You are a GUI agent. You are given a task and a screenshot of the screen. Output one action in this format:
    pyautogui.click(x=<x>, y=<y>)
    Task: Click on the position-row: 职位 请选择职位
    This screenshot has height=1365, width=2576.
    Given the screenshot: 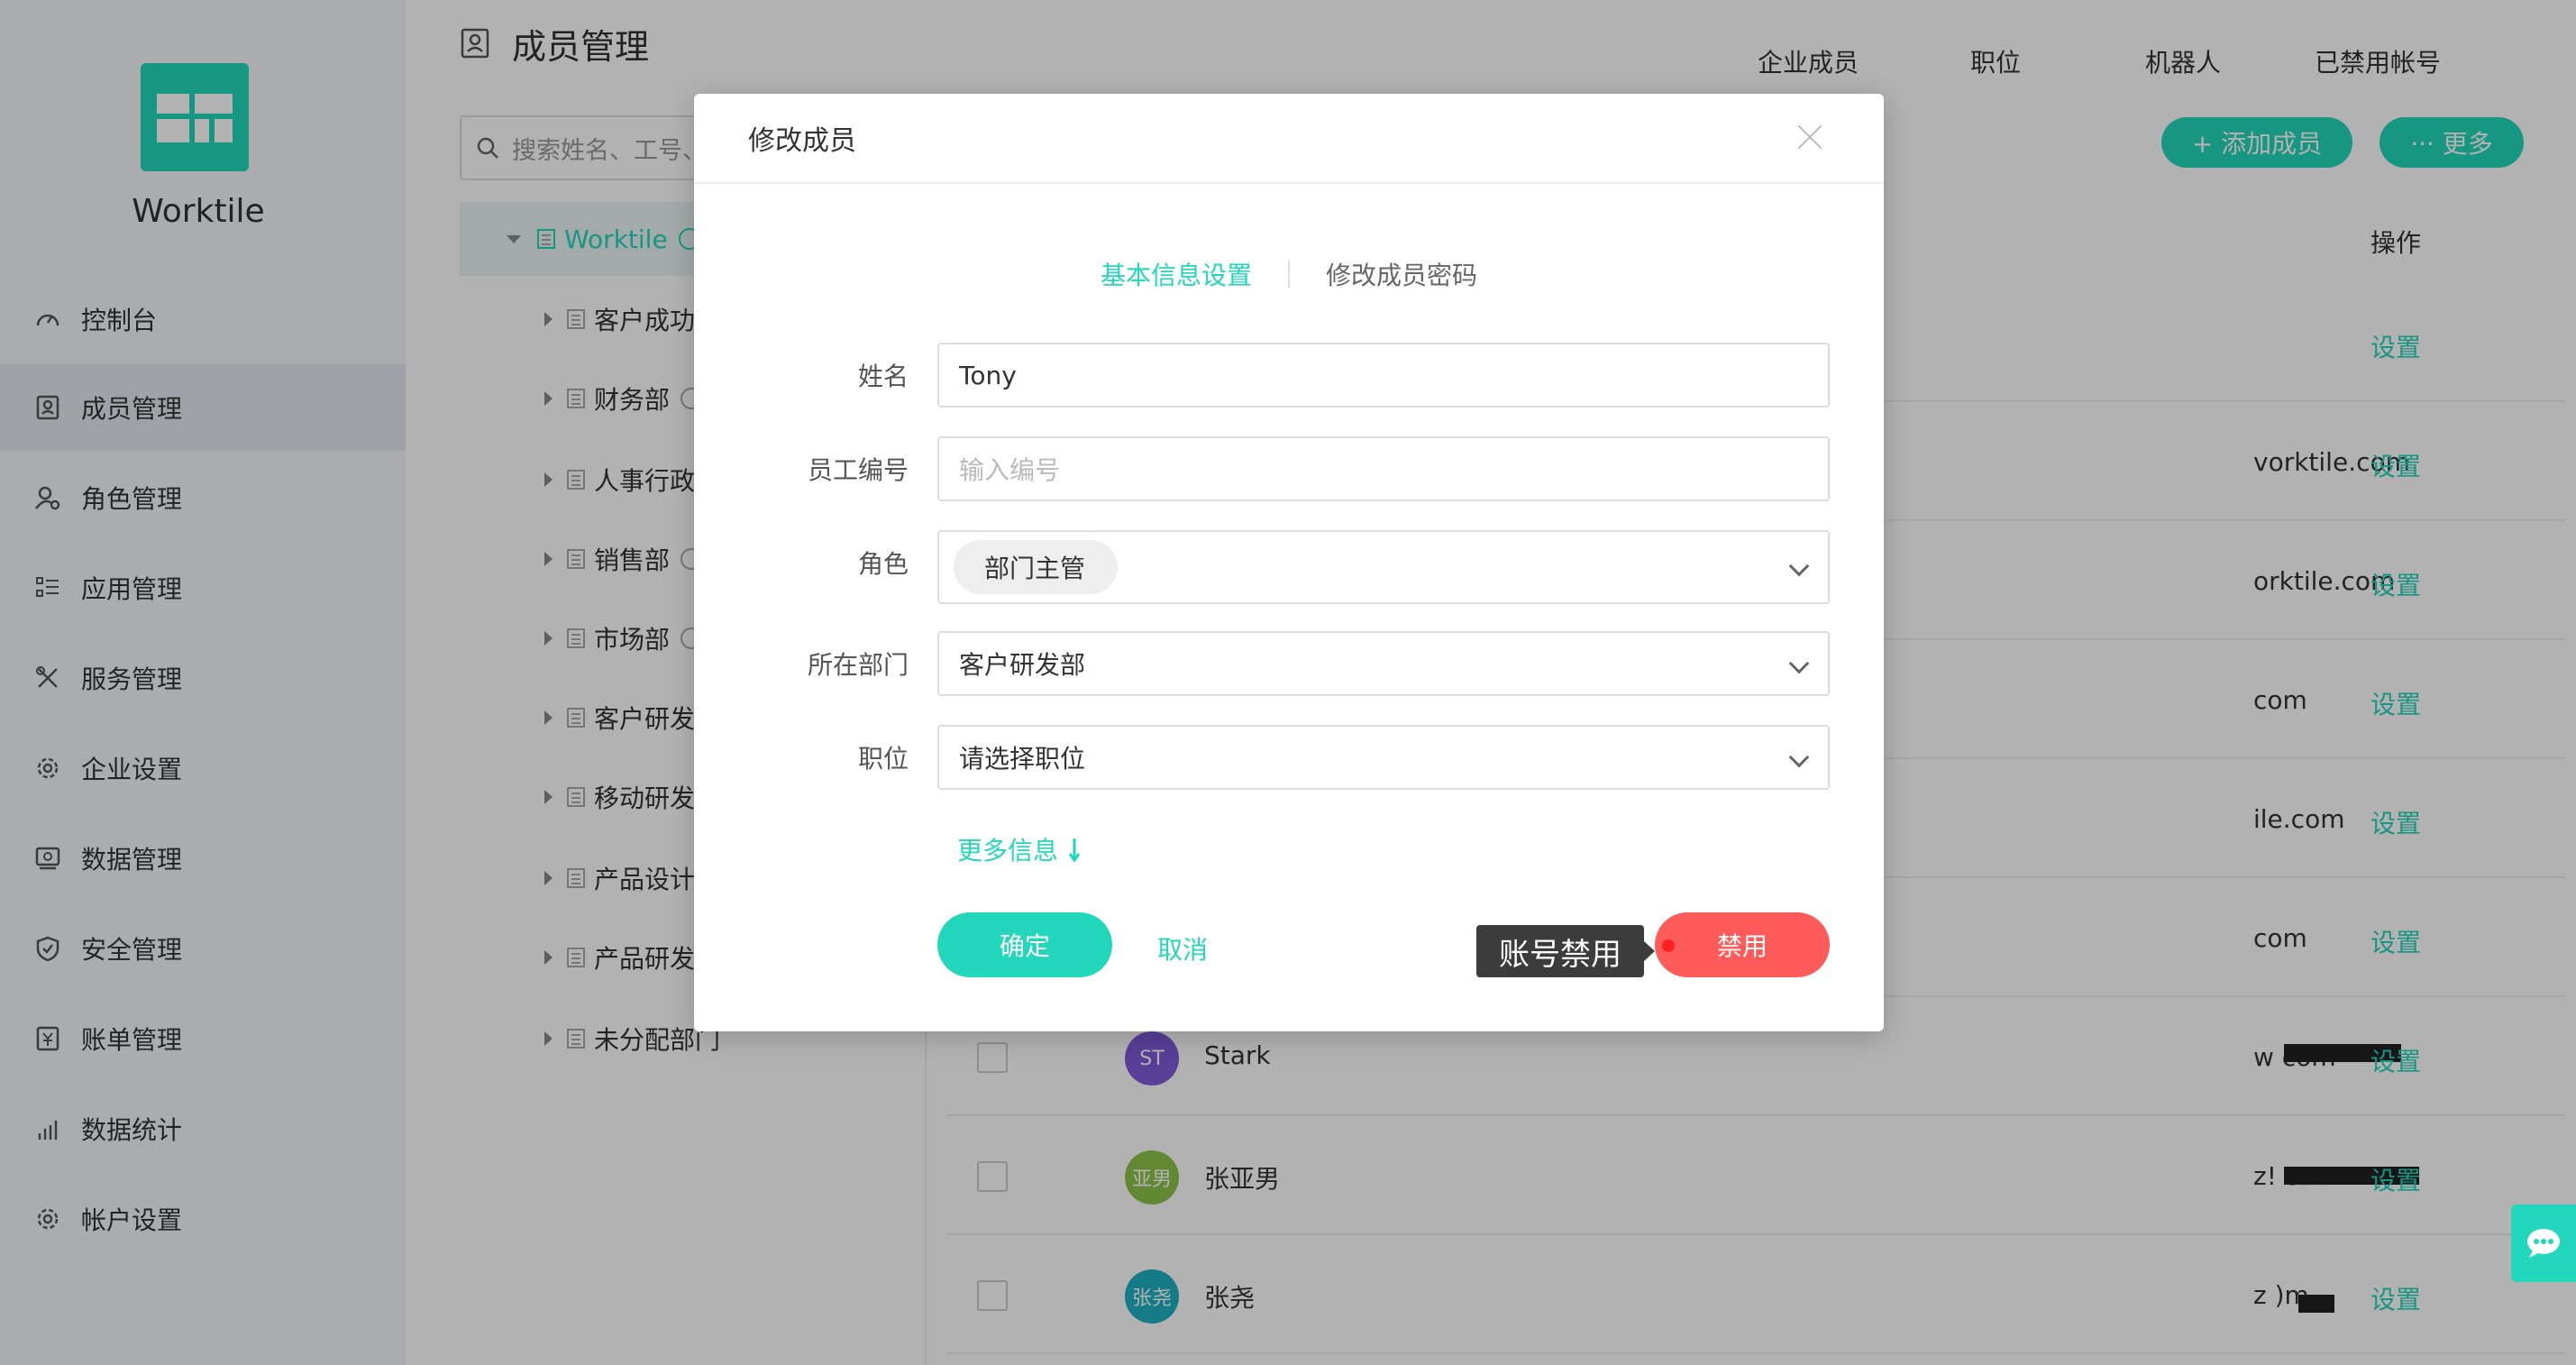 What is the action you would take?
    pyautogui.click(x=1289, y=757)
    